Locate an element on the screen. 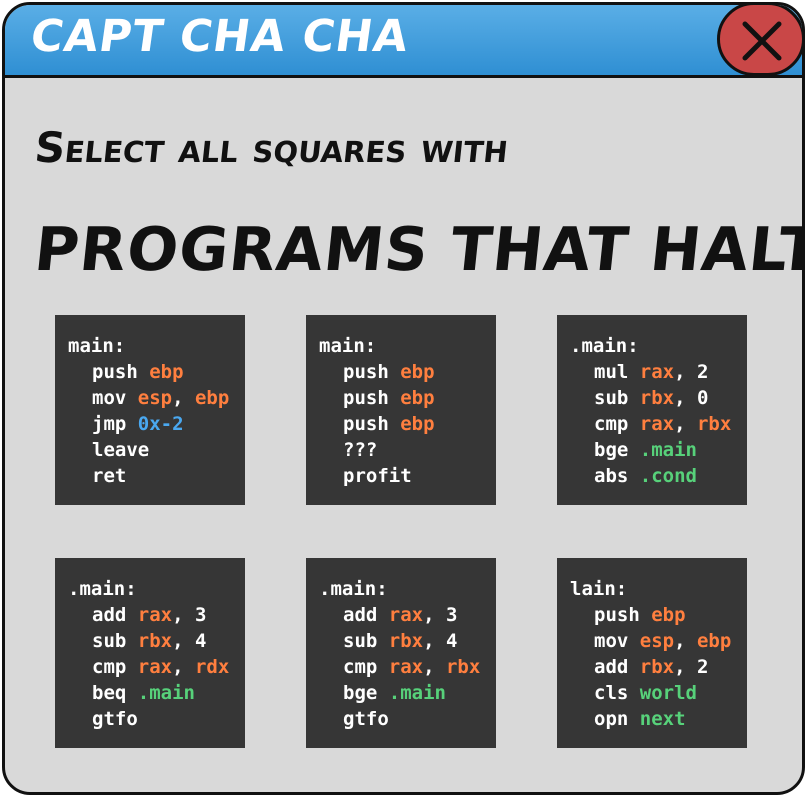 The width and height of the screenshot is (805, 795). code-token: opn is located at coordinates (617, 719).